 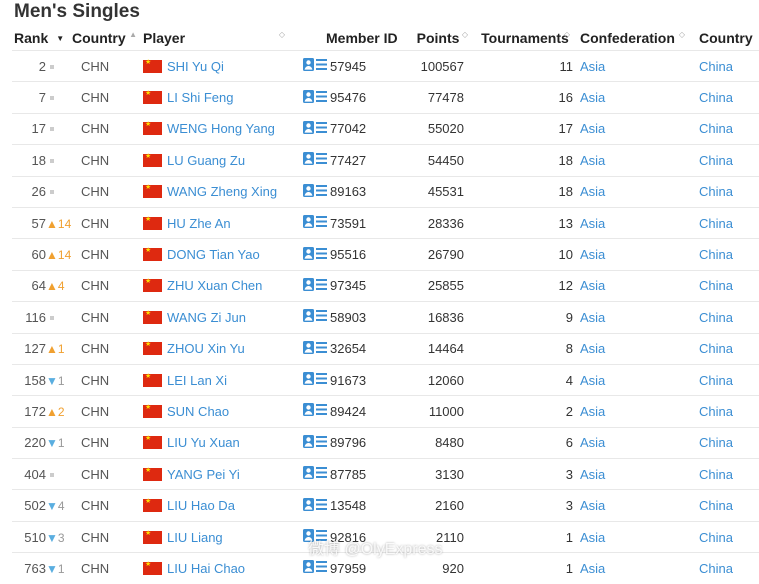 I want to click on rank-up-indicator: ▲14, so click(x=58, y=255).